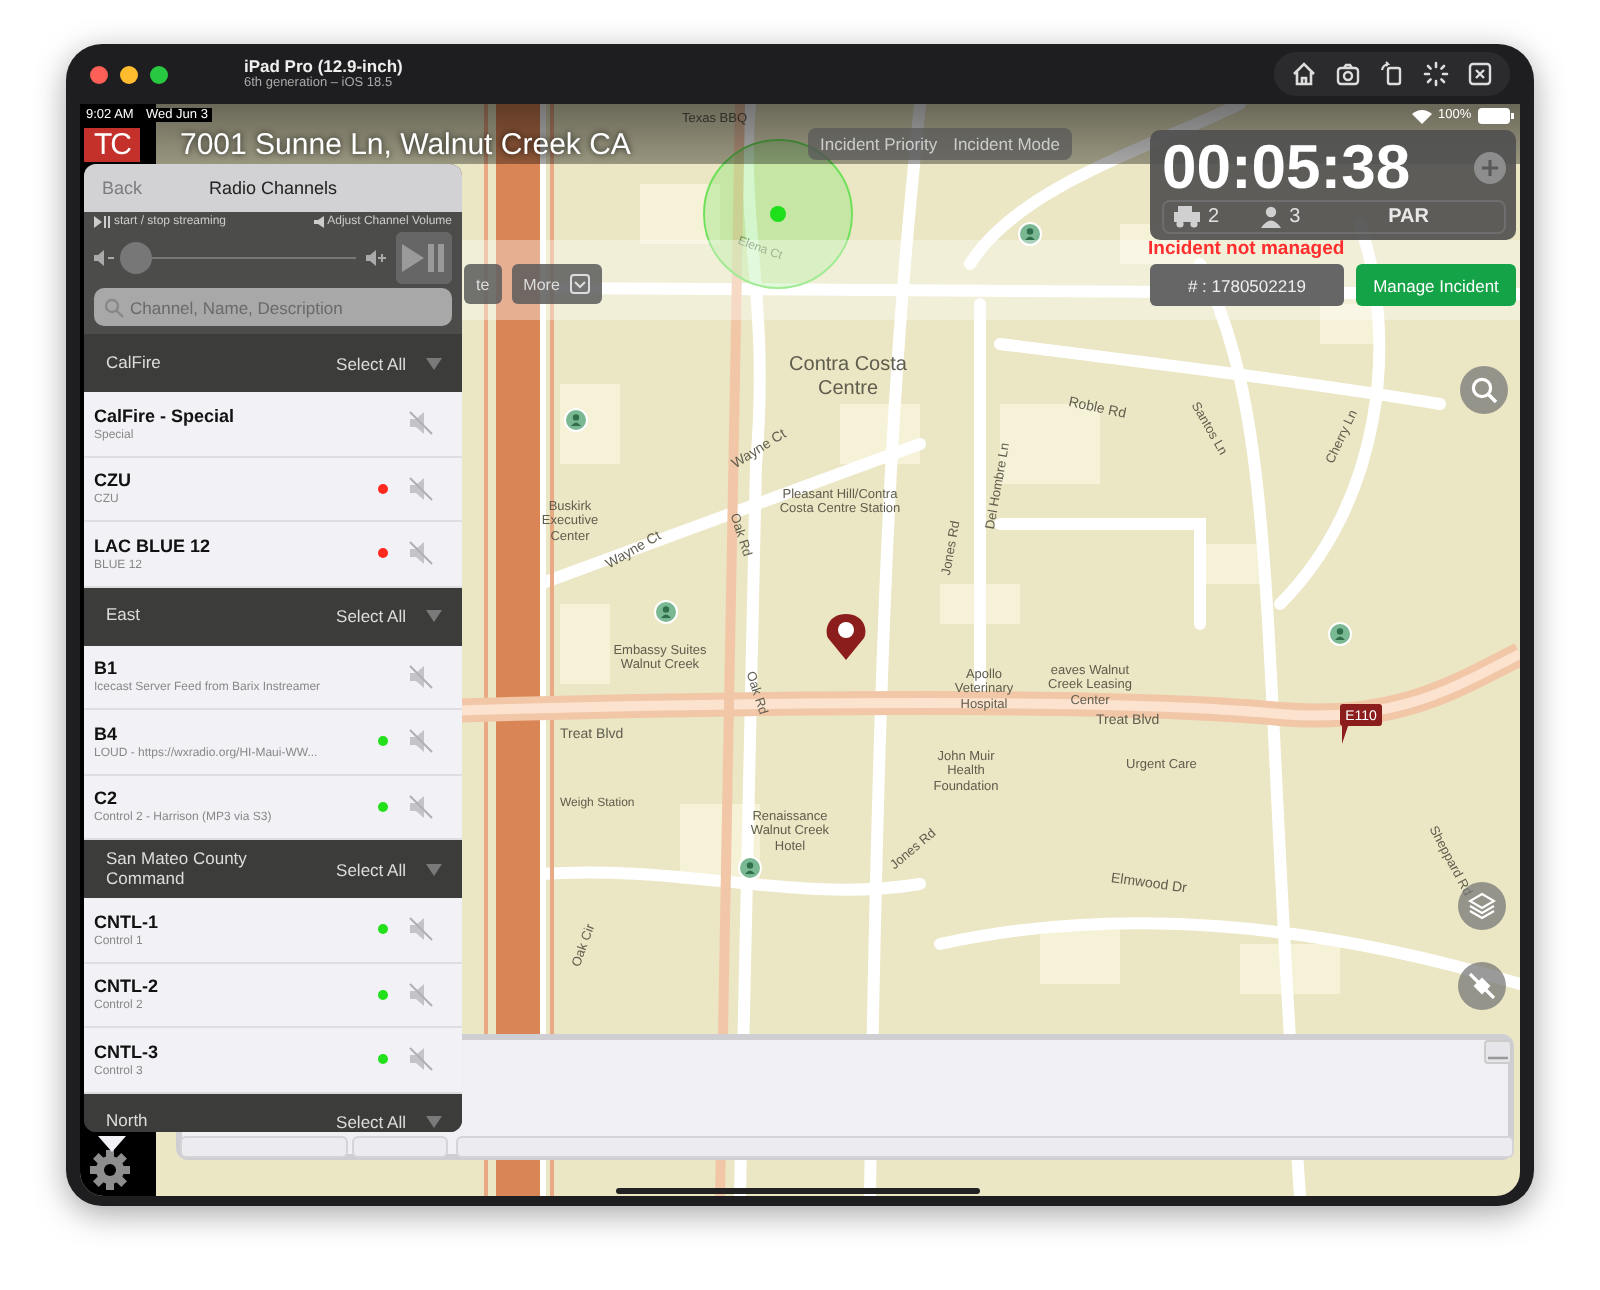  I want to click on group-name: CalFire, so click(134, 363).